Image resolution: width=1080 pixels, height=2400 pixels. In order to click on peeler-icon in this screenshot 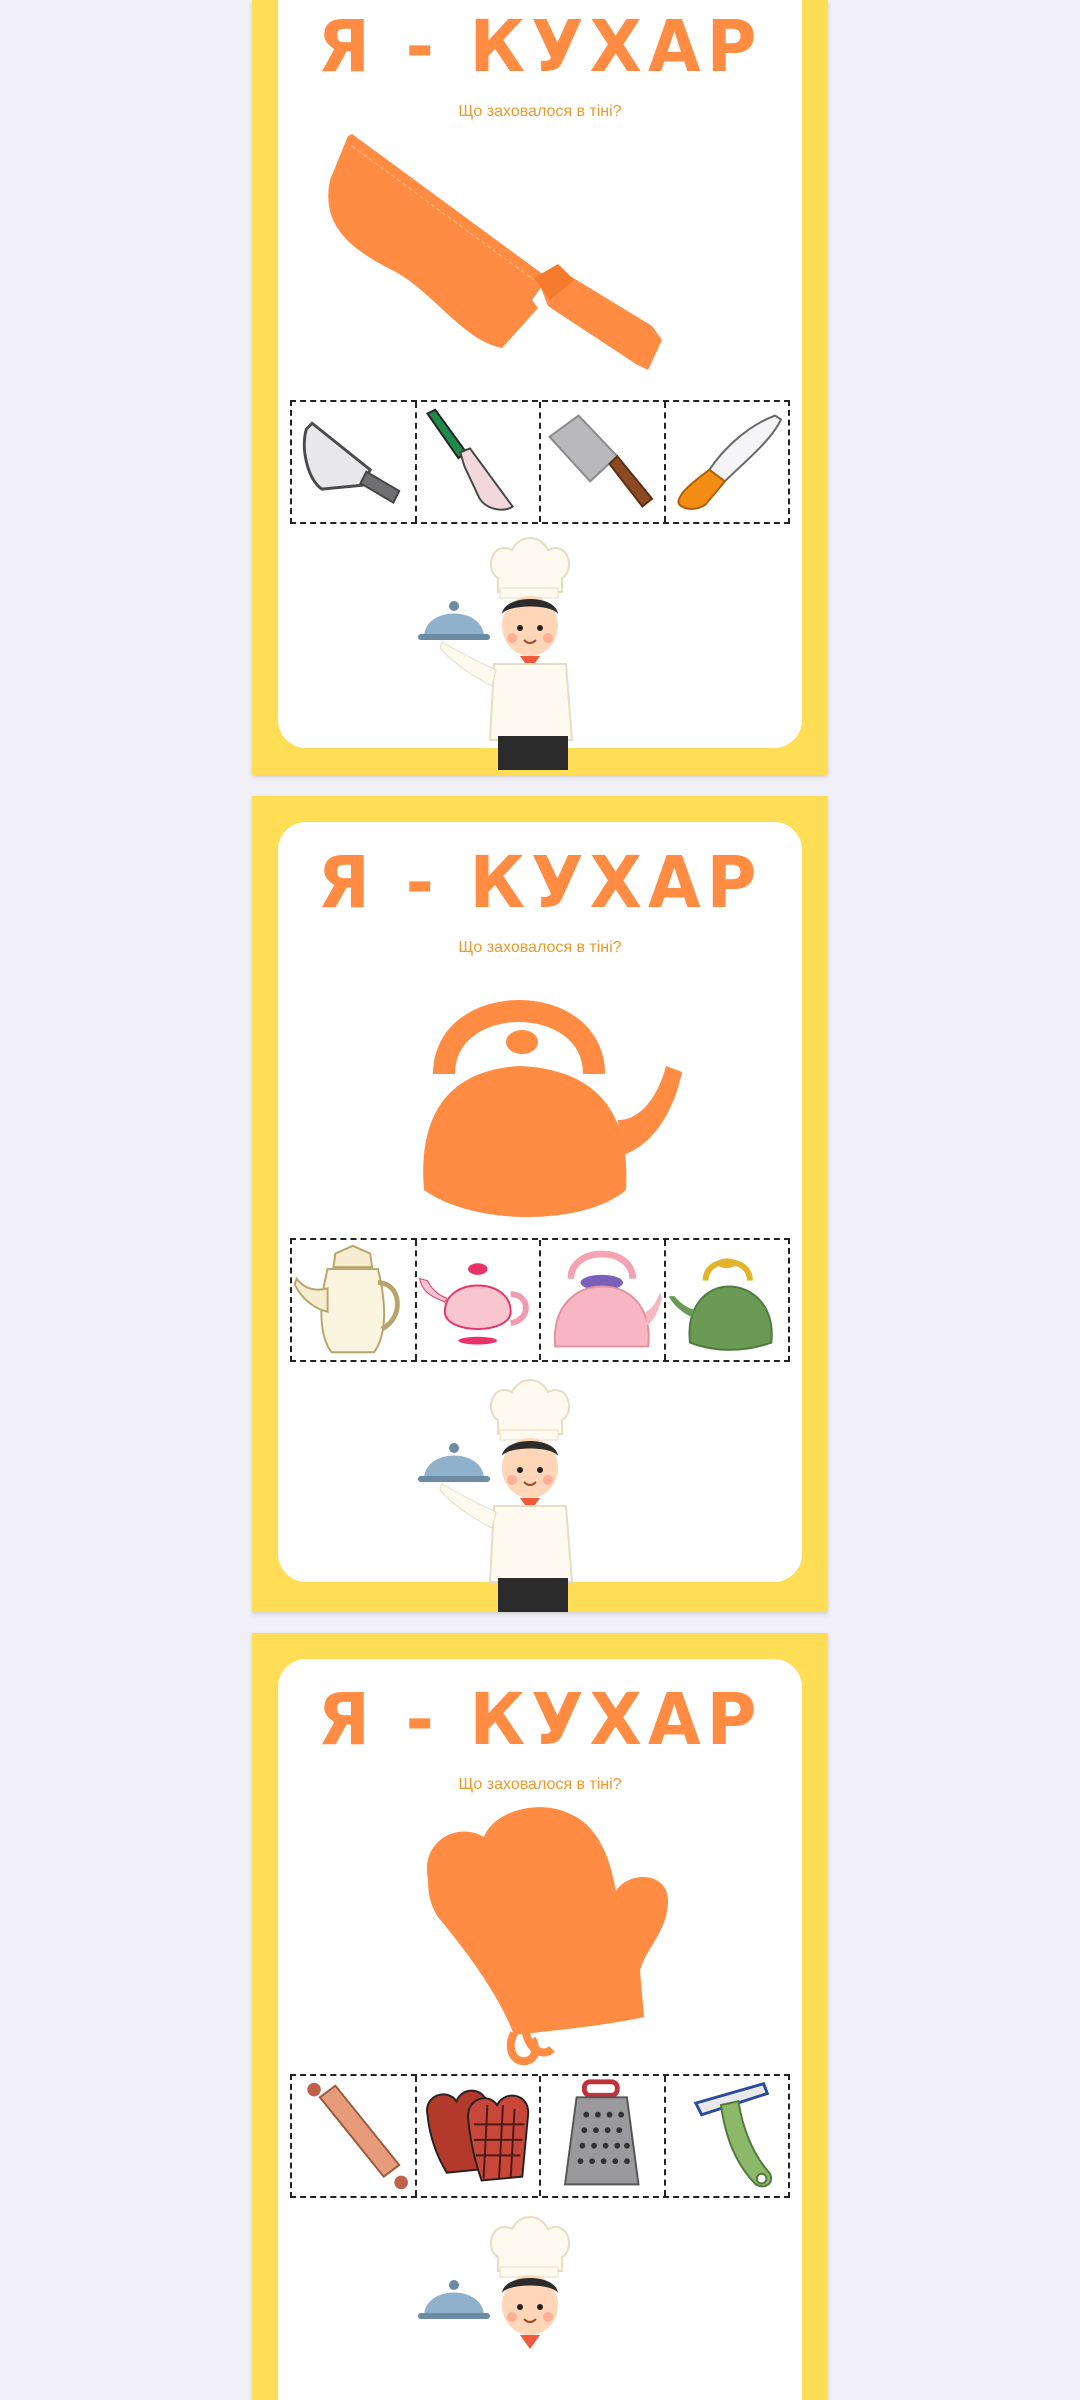, I will do `click(732, 2134)`.